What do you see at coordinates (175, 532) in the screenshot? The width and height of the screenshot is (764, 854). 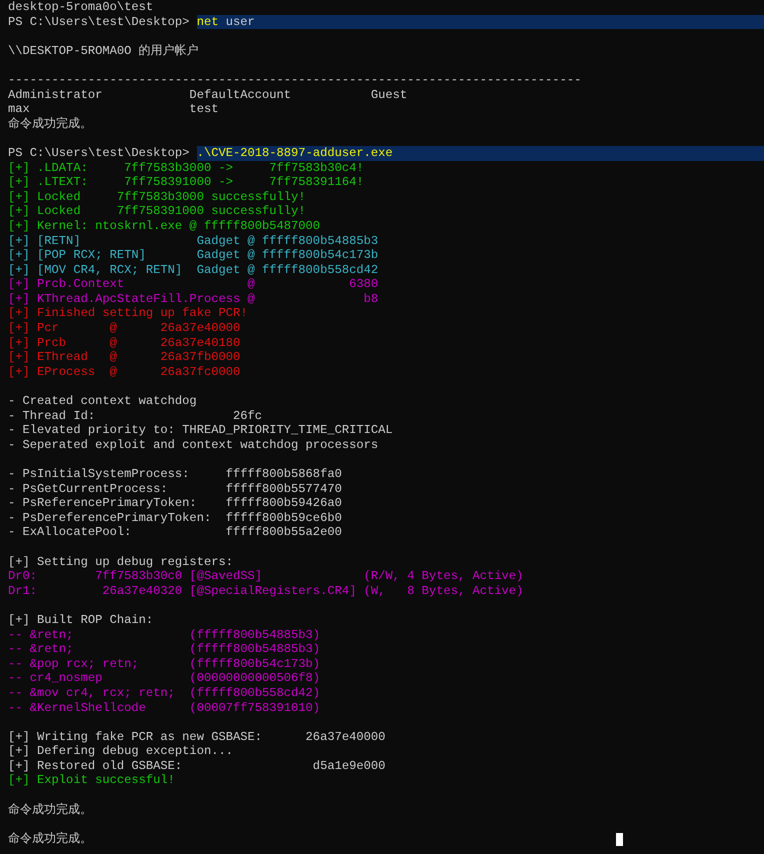 I see `terminal-line: - ExAllocatePool: fffff800b55a2e00` at bounding box center [175, 532].